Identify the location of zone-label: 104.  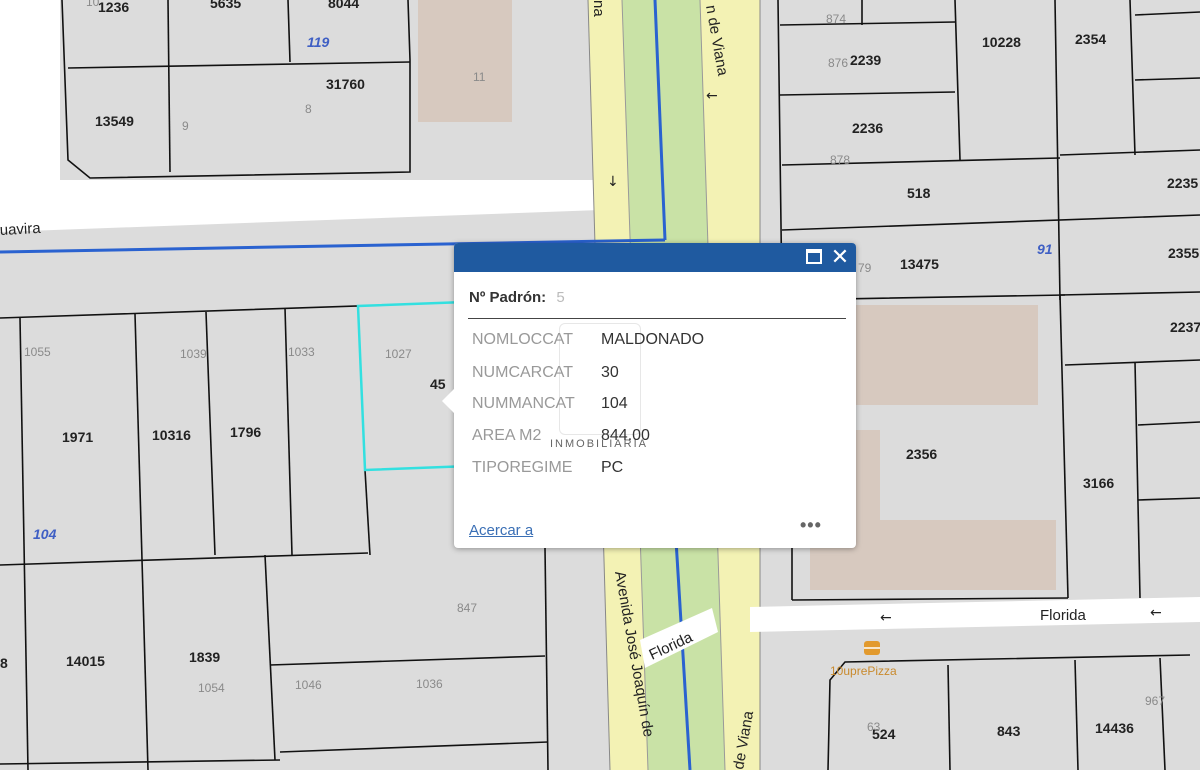
(45, 534).